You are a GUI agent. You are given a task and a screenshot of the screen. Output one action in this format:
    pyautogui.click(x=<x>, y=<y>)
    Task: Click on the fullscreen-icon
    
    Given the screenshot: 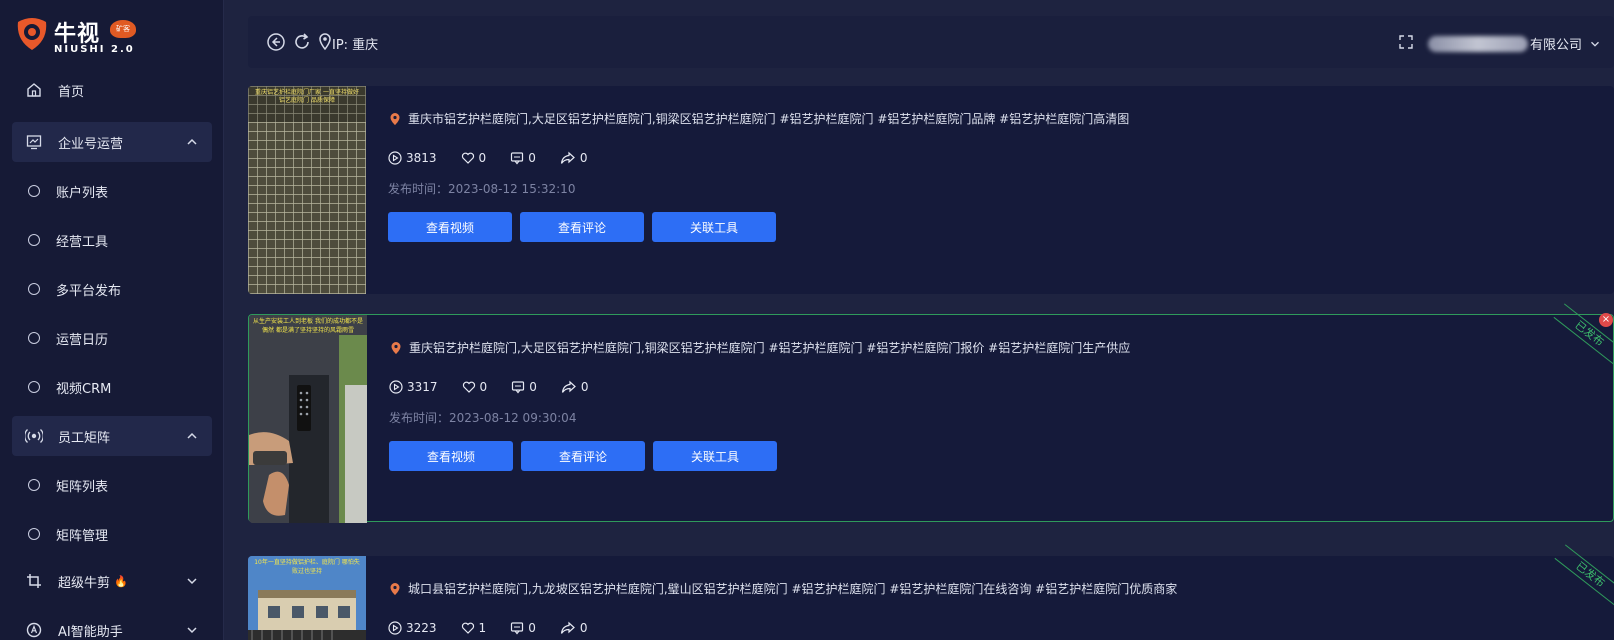 What is the action you would take?
    pyautogui.click(x=1406, y=42)
    